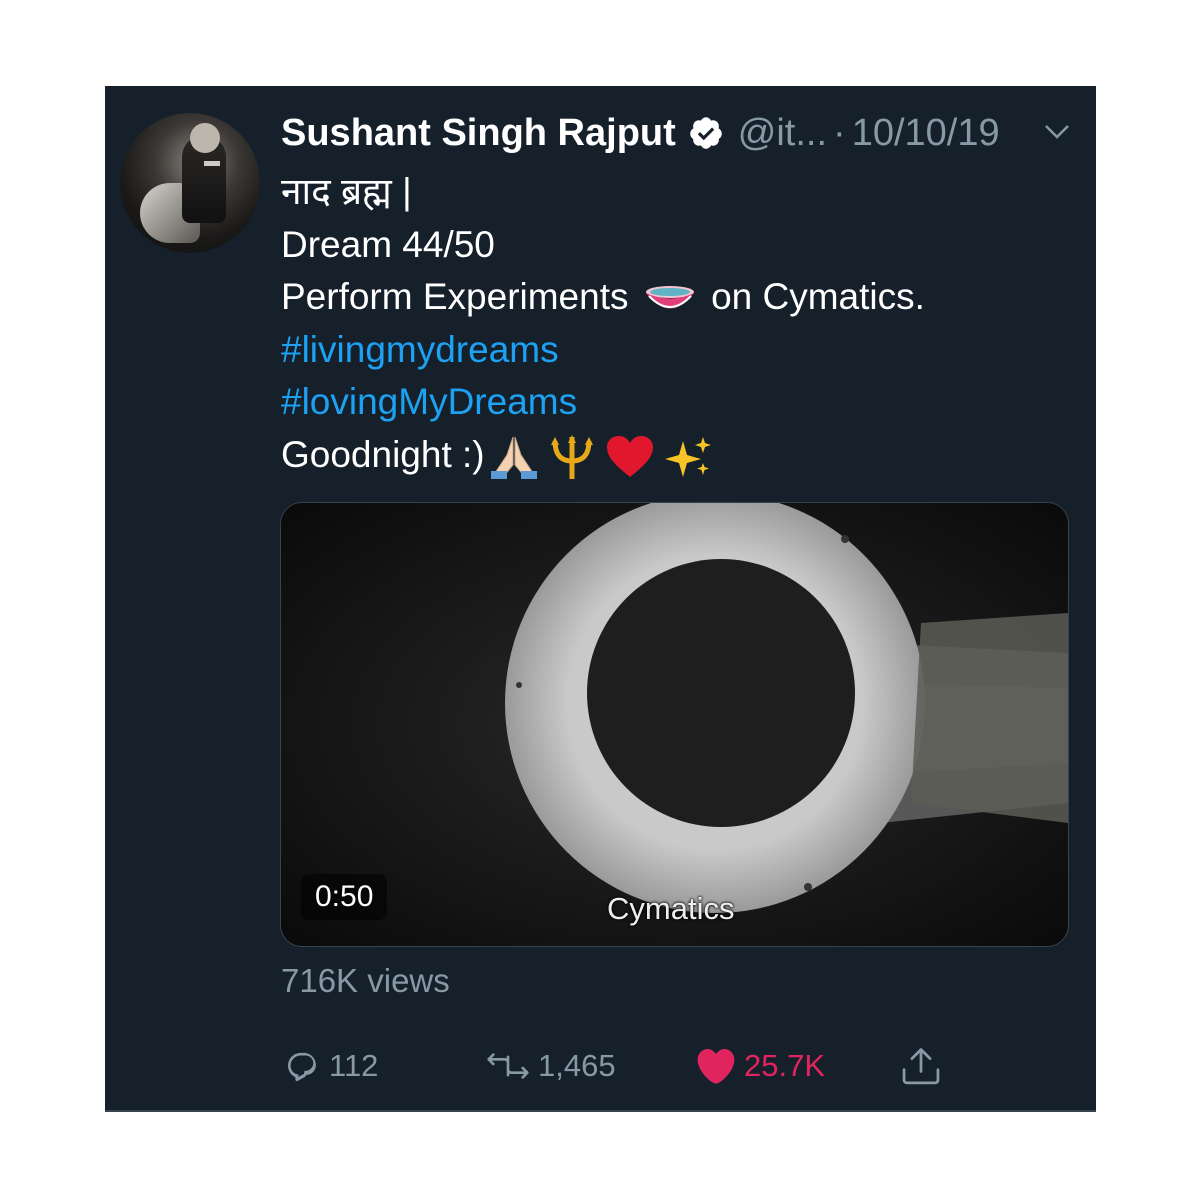 This screenshot has height=1200, width=1200. Describe the element at coordinates (921, 1066) in the screenshot. I see `share-icon` at that location.